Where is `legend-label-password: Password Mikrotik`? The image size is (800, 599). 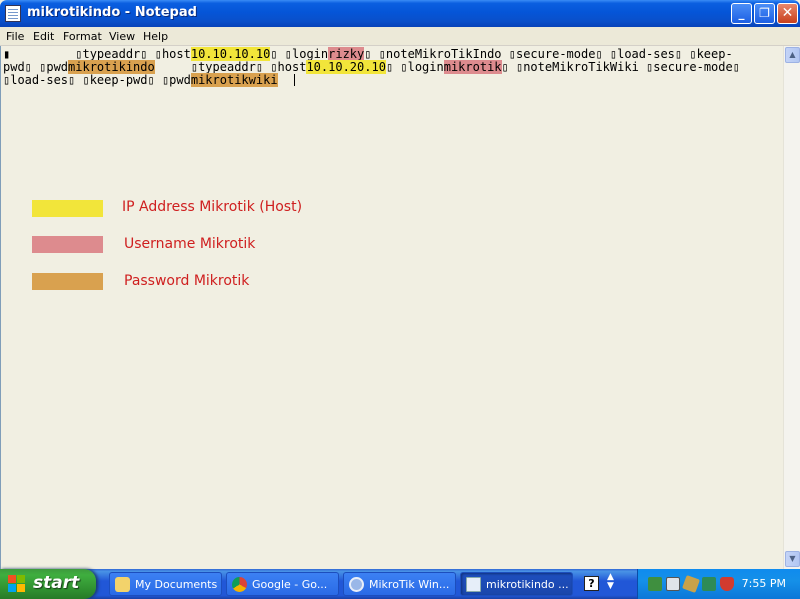 legend-label-password: Password Mikrotik is located at coordinates (187, 281).